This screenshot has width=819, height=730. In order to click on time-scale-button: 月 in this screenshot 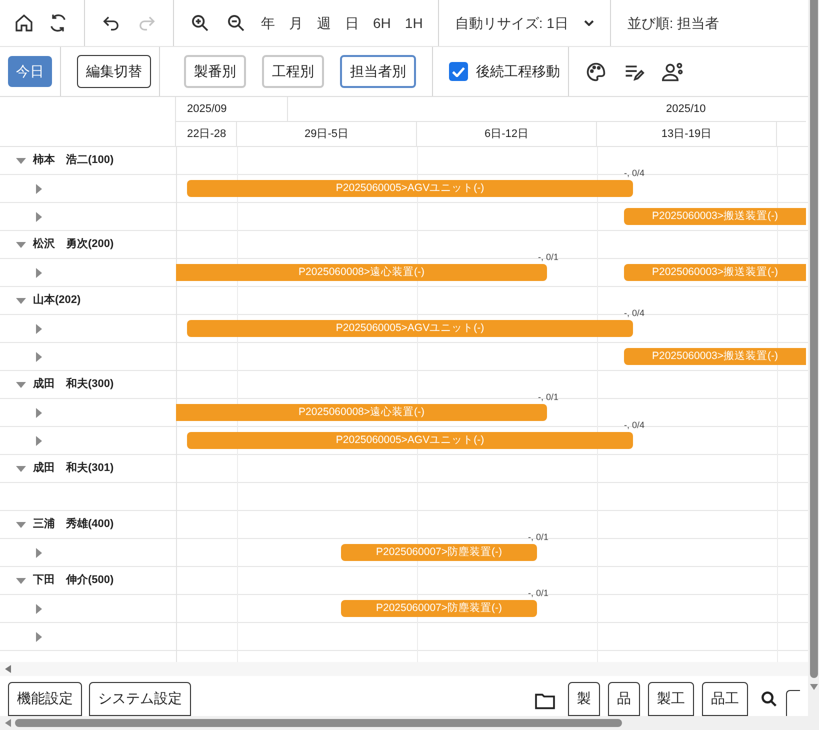, I will do `click(296, 23)`.